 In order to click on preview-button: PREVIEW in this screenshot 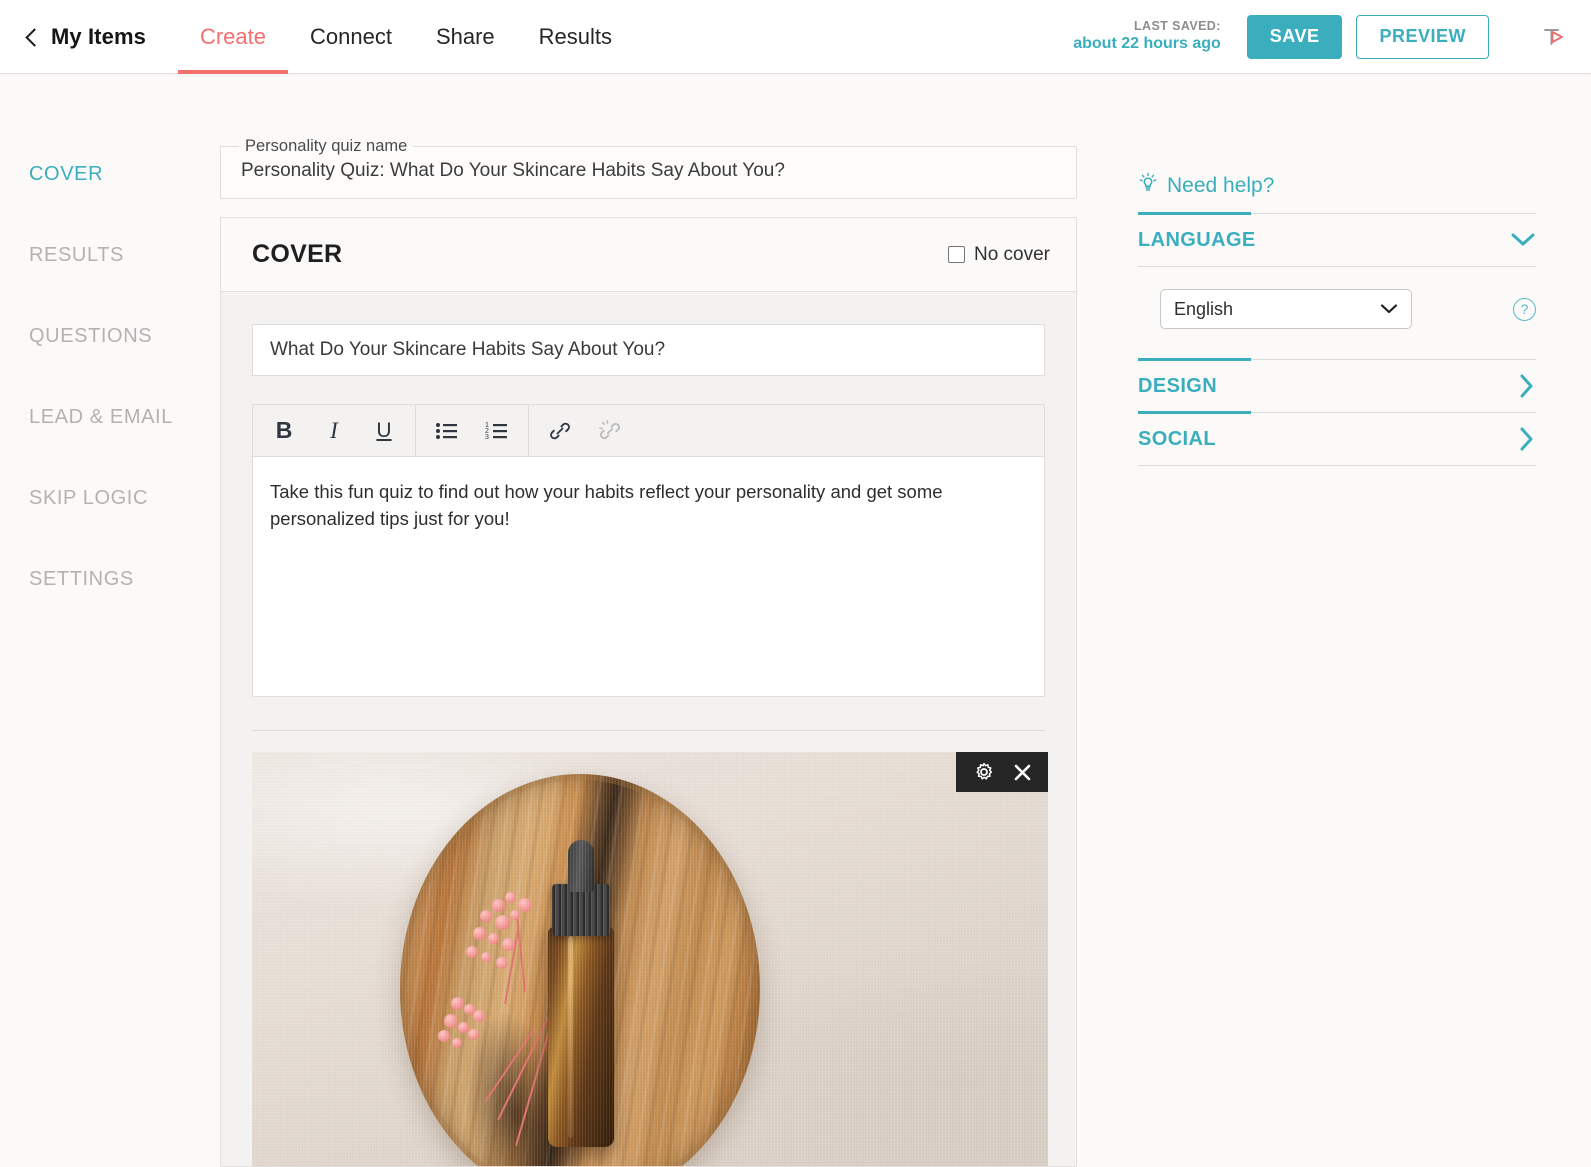, I will do `click(1422, 36)`.